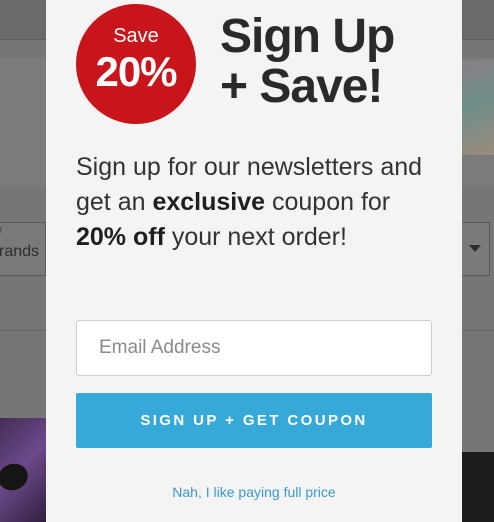  Describe the element at coordinates (136, 36) in the screenshot. I see `badge-save-label: Save` at that location.